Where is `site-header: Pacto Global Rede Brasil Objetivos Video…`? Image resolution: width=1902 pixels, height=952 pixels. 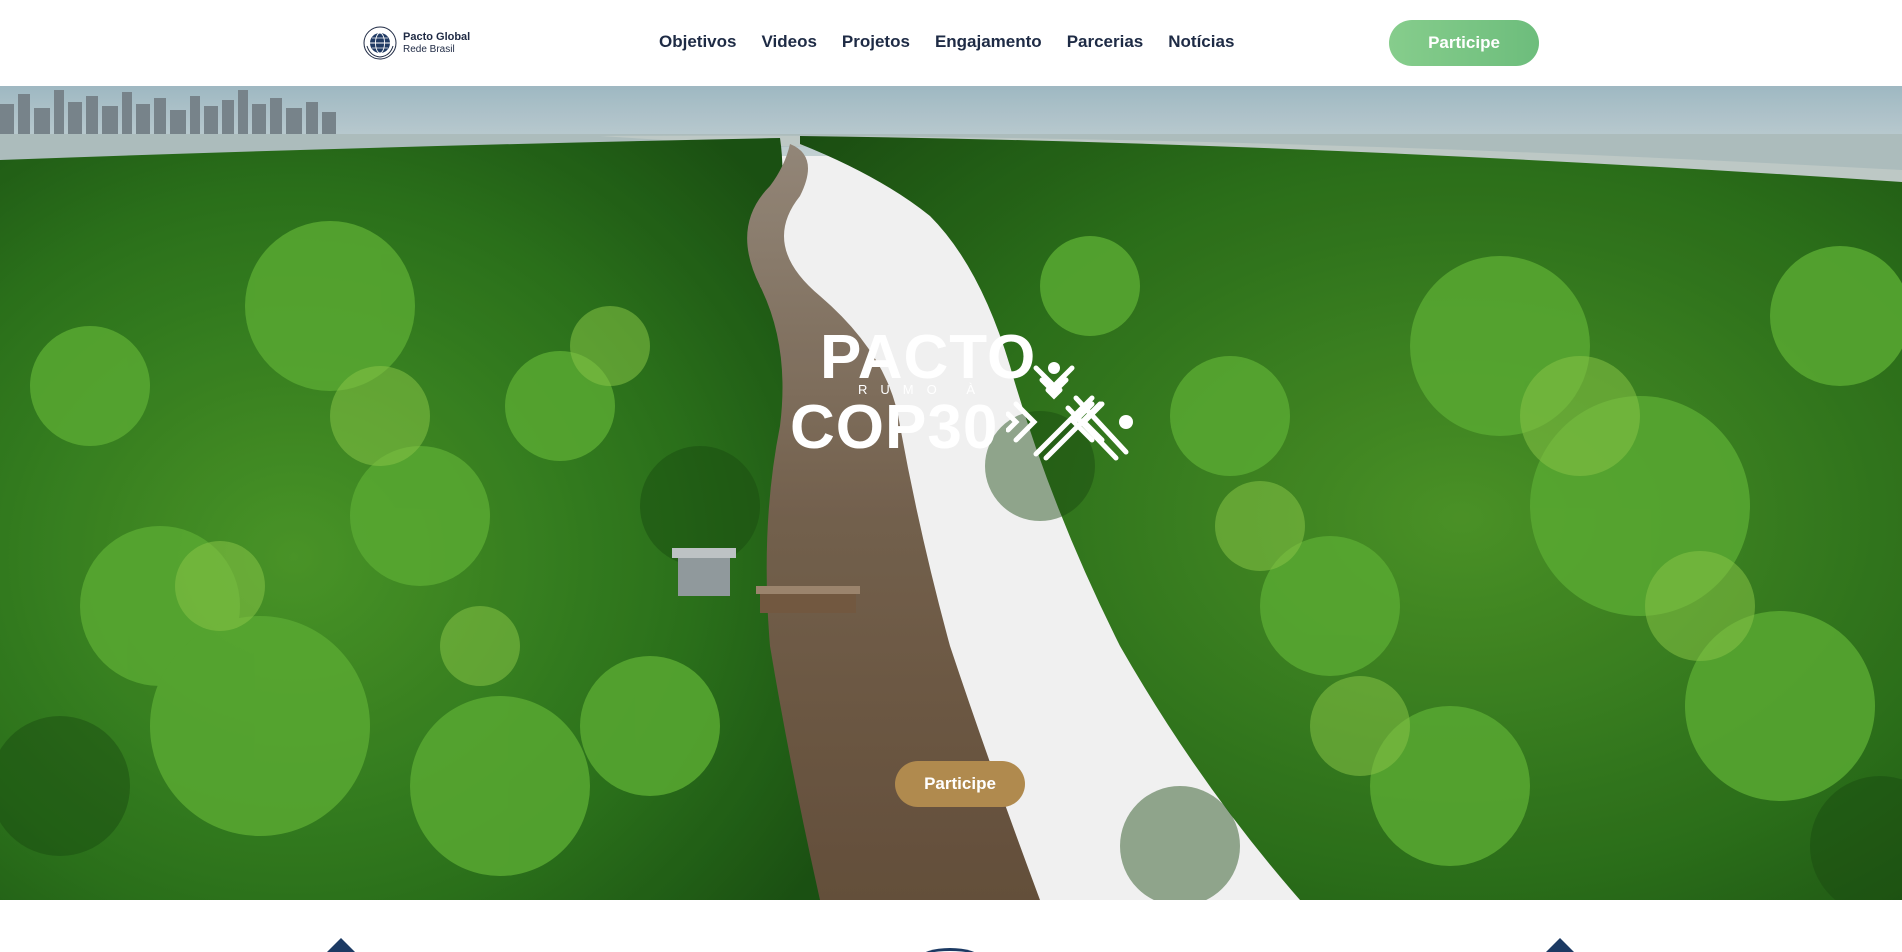
site-header: Pacto Global Rede Brasil Objetivos Video… is located at coordinates (951, 43).